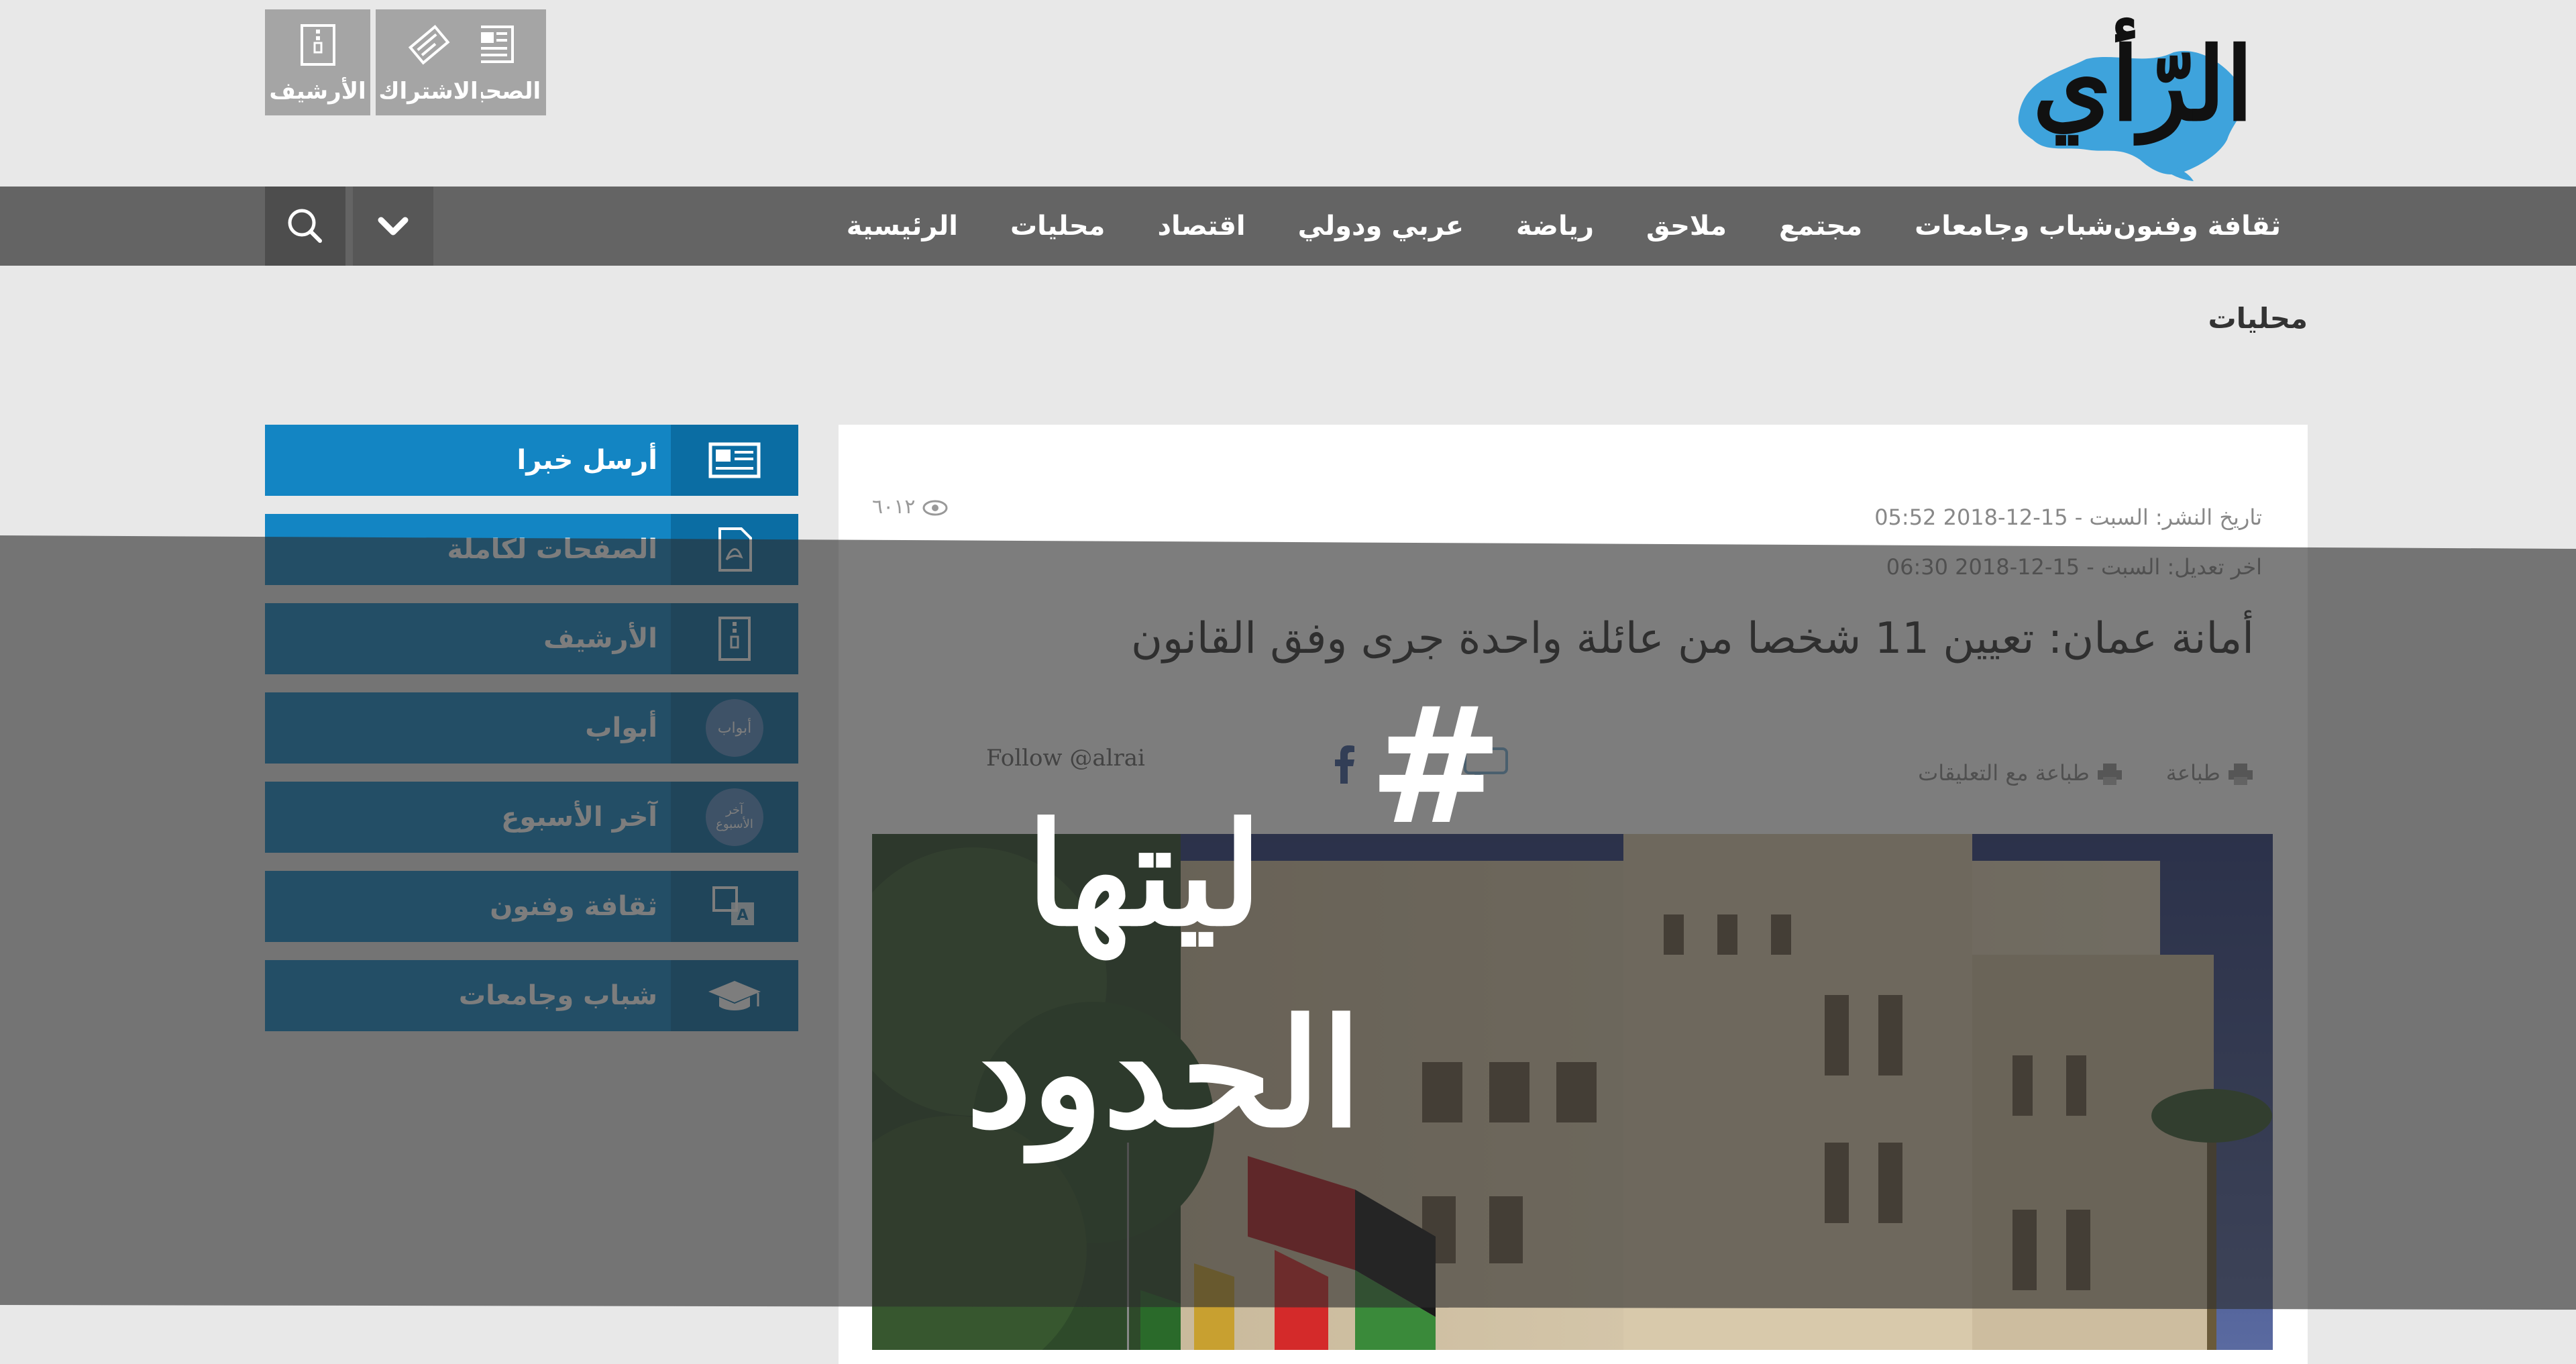  I want to click on facebook-share, so click(1345, 764).